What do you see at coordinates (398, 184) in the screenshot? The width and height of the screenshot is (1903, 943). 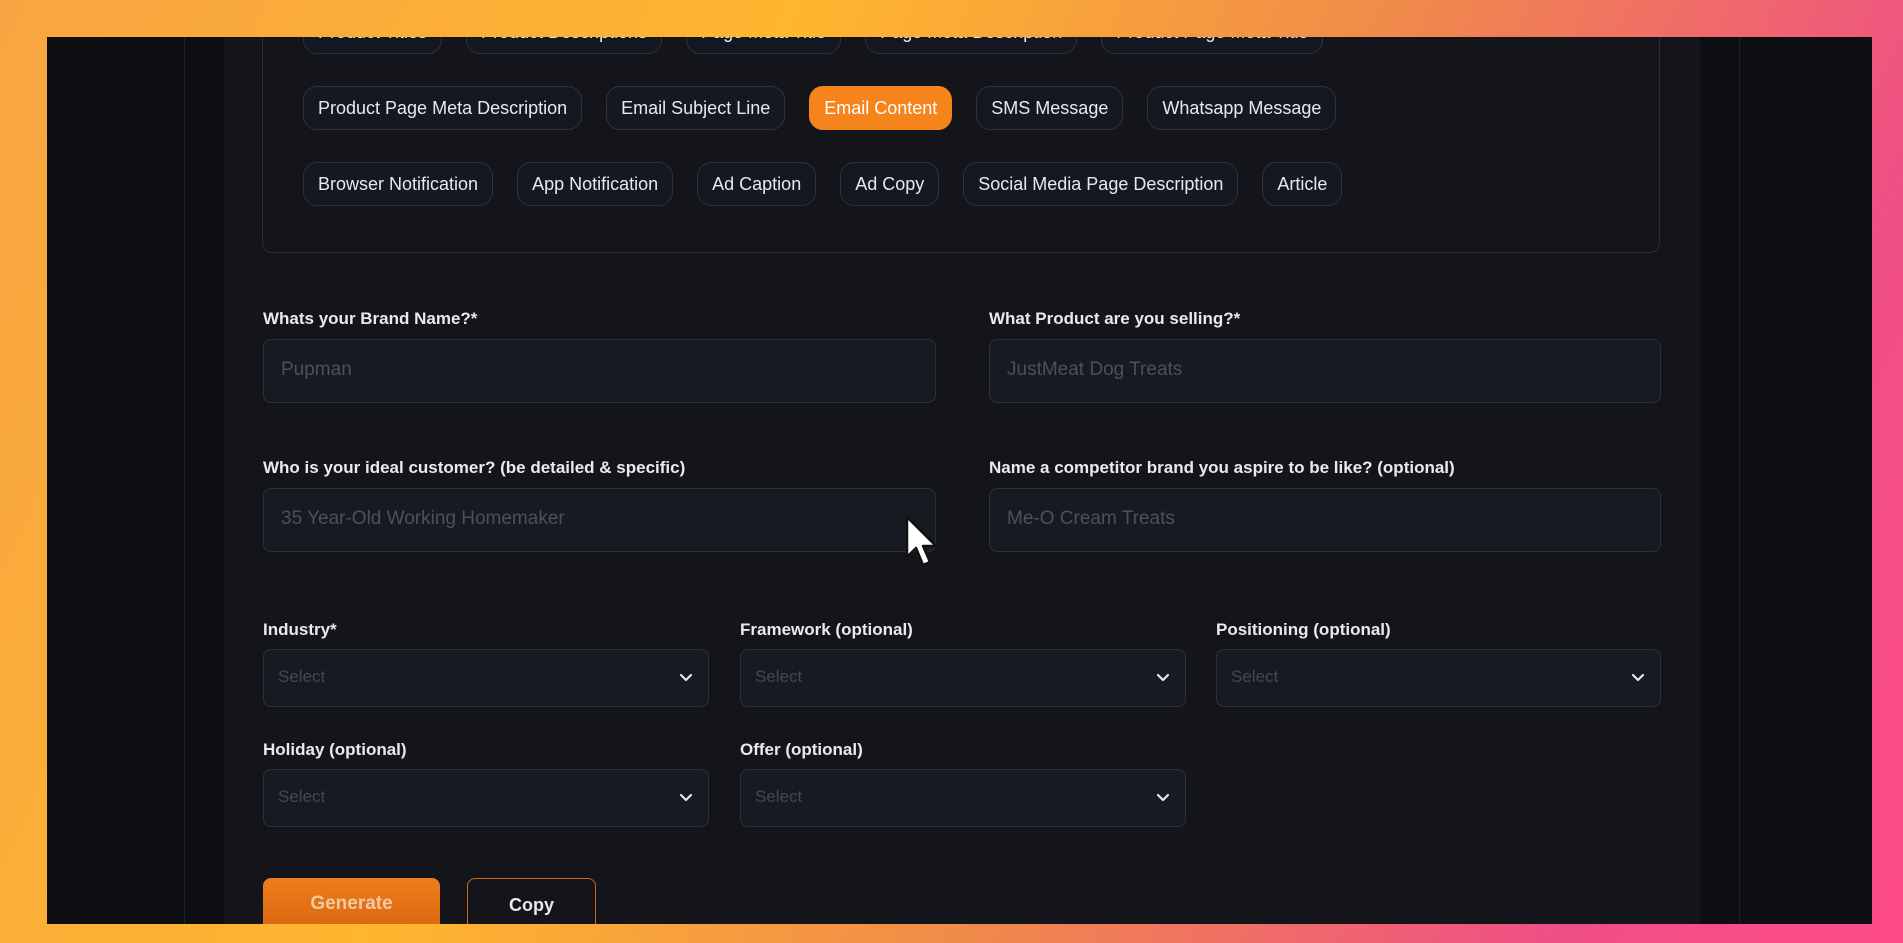 I see `chip-browser-notification: Browser Notification` at bounding box center [398, 184].